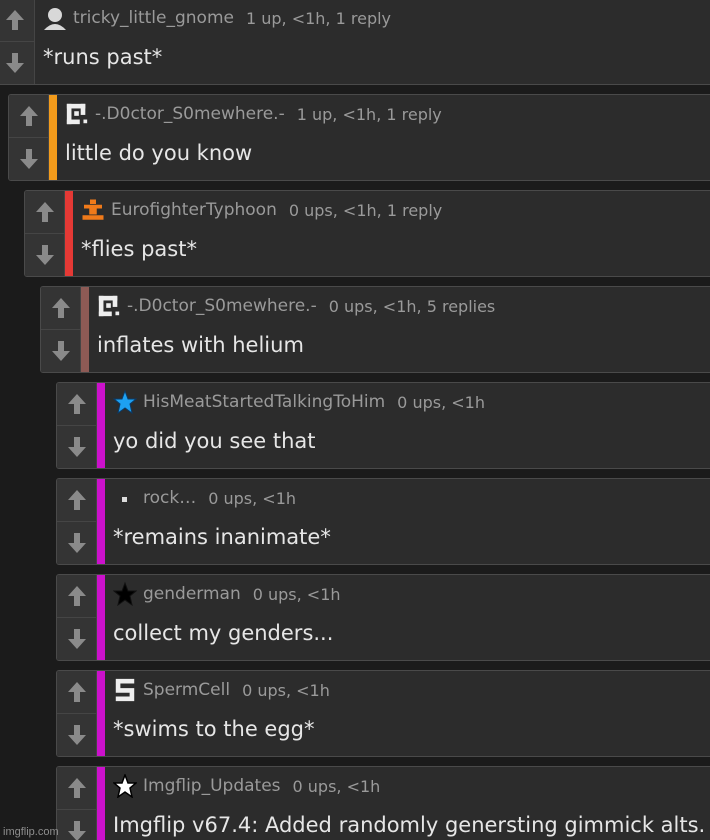 The width and height of the screenshot is (710, 840). I want to click on username: HisMeatStartedTalkingToHim, so click(264, 402).